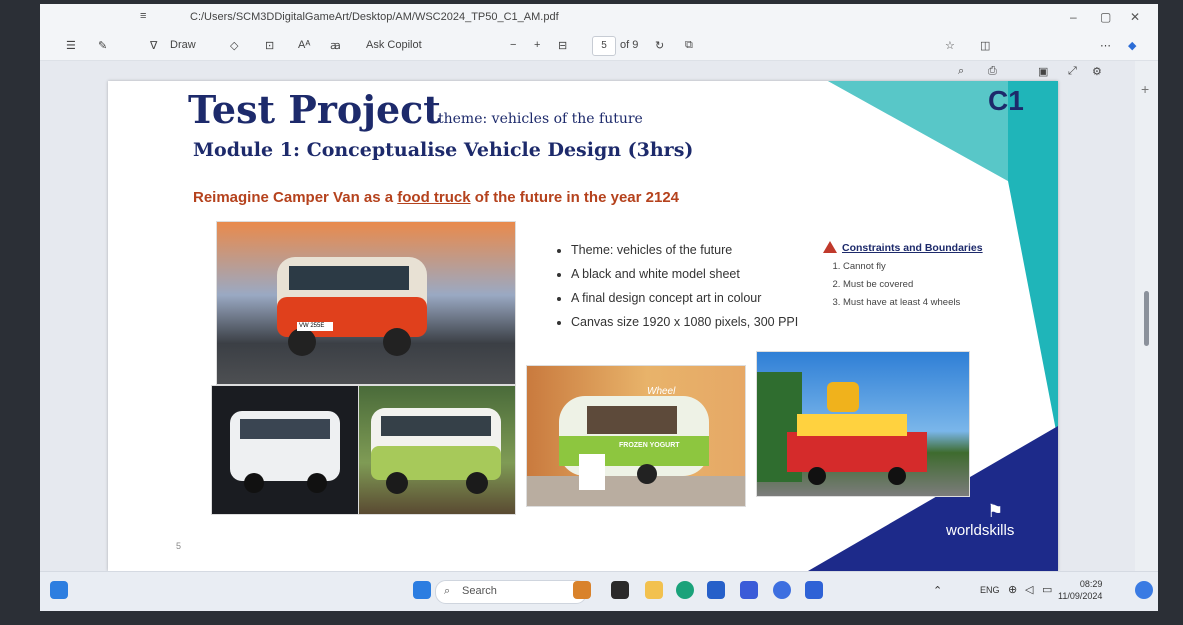 The width and height of the screenshot is (1183, 625). I want to click on warning-icon, so click(830, 247).